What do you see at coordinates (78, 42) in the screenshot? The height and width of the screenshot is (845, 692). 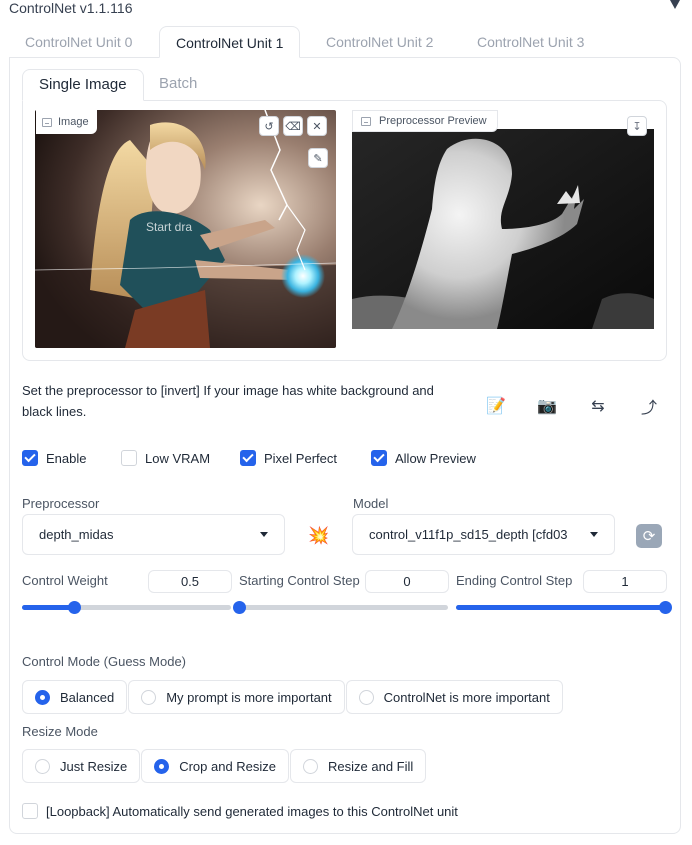 I see `tab-controlnet-unit-0: ControlNet Unit 0` at bounding box center [78, 42].